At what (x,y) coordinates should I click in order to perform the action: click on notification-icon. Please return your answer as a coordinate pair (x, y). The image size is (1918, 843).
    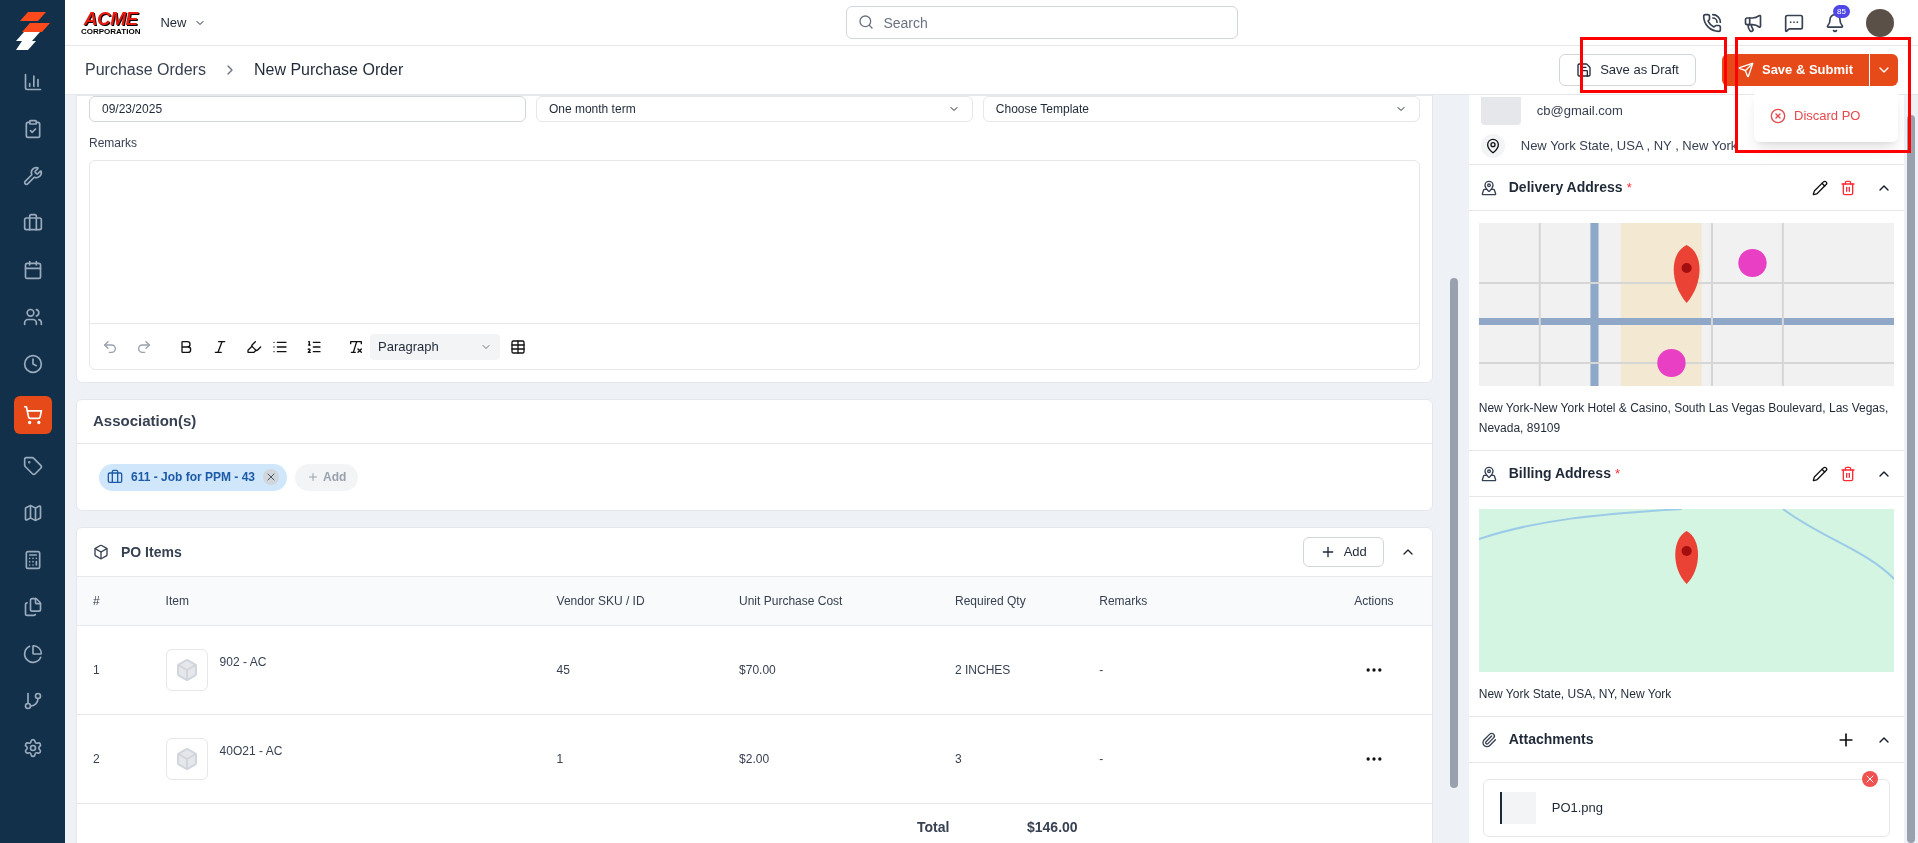
    Looking at the image, I should click on (1835, 22).